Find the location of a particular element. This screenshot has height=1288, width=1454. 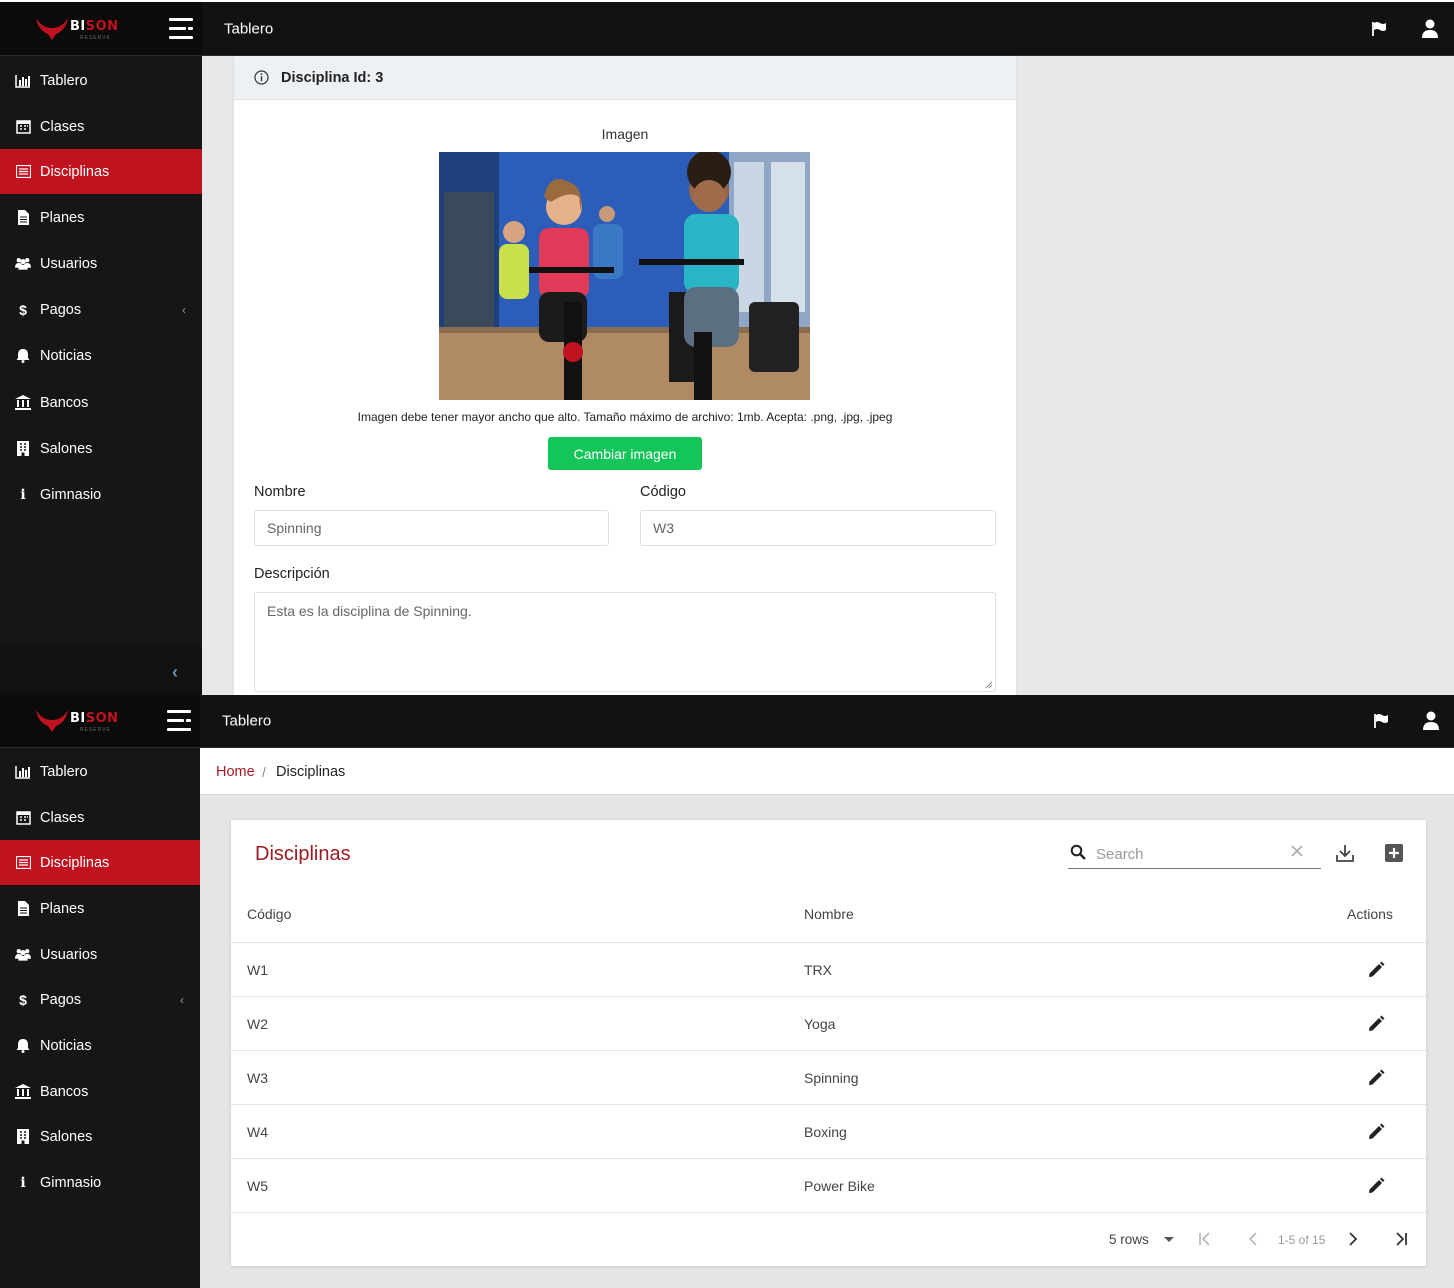

cell-nombre: Power Bike is located at coordinates (839, 1186).